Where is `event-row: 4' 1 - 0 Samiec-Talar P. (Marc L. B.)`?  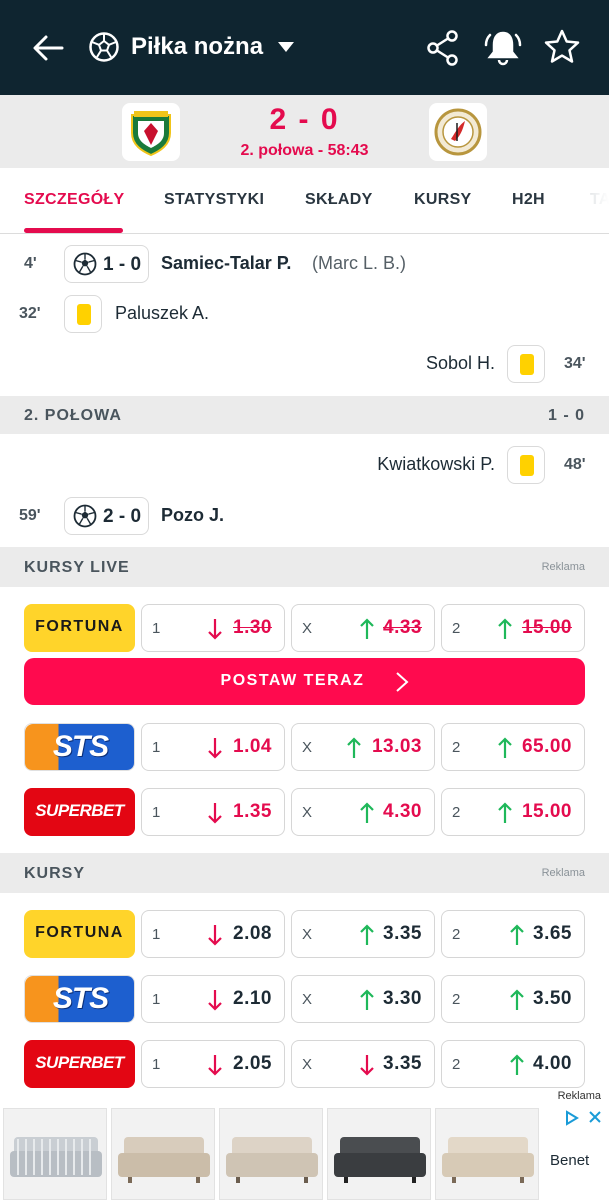
event-row: 4' 1 - 0 Samiec-Talar P. (Marc L. B.) is located at coordinates (304, 265).